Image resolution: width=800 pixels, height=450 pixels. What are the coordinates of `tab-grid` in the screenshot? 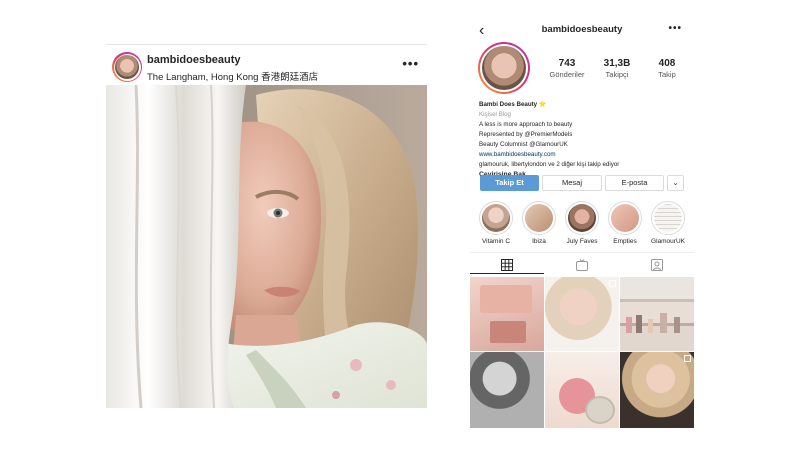 It's located at (507, 265).